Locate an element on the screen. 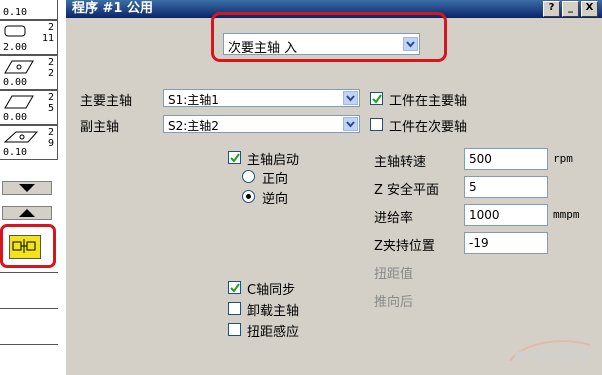 Image resolution: width=602 pixels, height=375 pixels. safe-plane-input: 5 is located at coordinates (506, 187).